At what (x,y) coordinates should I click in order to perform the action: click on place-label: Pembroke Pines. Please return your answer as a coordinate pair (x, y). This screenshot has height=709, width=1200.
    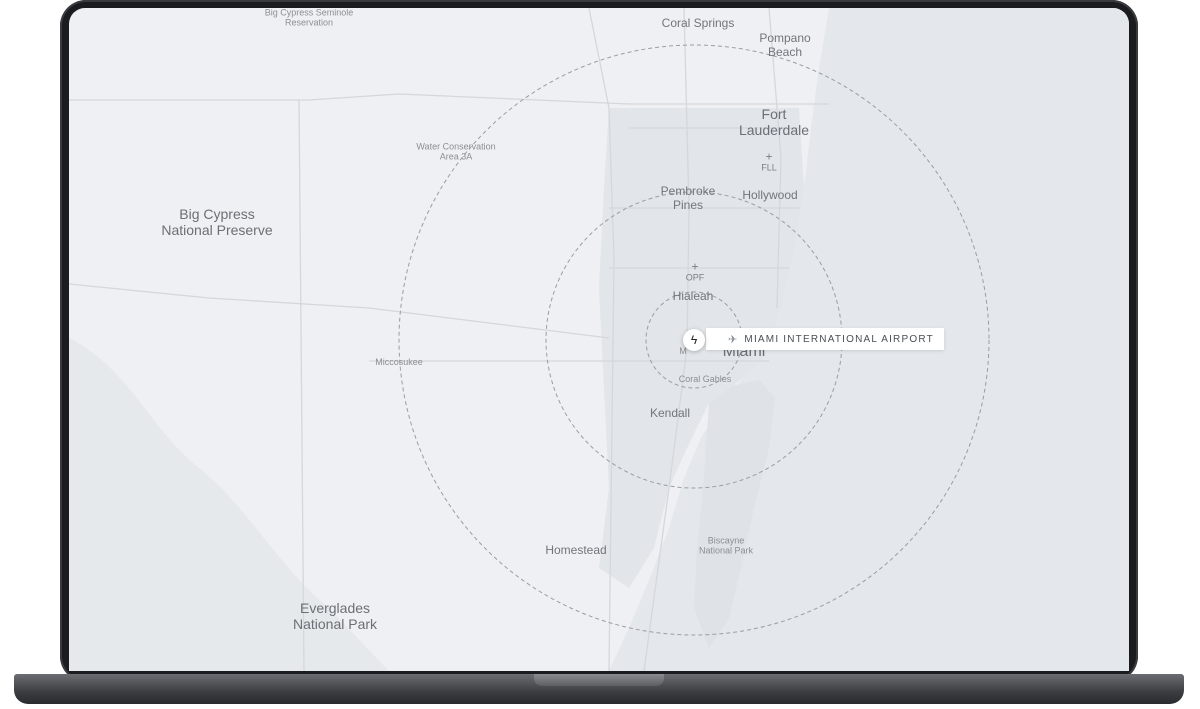
    Looking at the image, I should click on (688, 198).